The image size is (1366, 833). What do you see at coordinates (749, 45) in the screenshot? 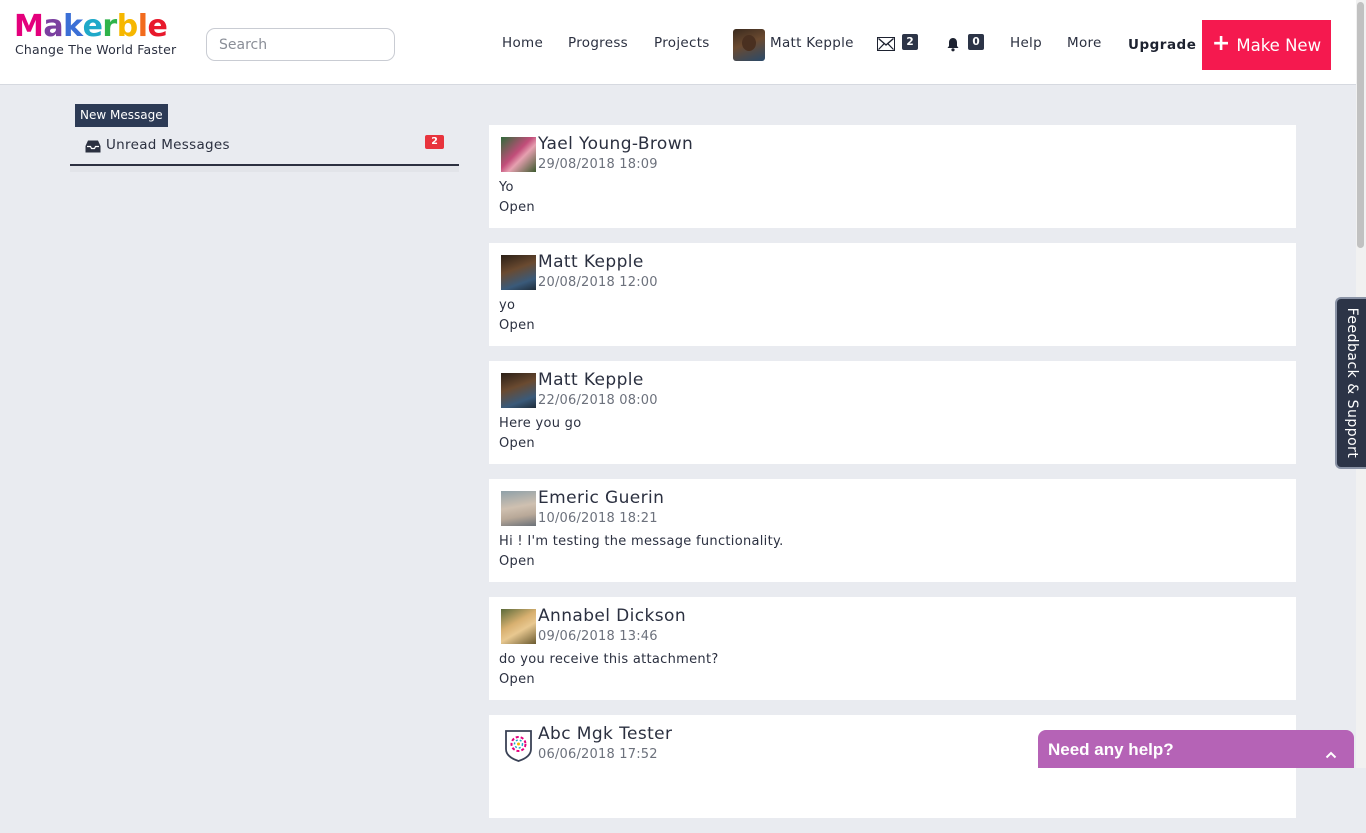
I see `user-avatar` at bounding box center [749, 45].